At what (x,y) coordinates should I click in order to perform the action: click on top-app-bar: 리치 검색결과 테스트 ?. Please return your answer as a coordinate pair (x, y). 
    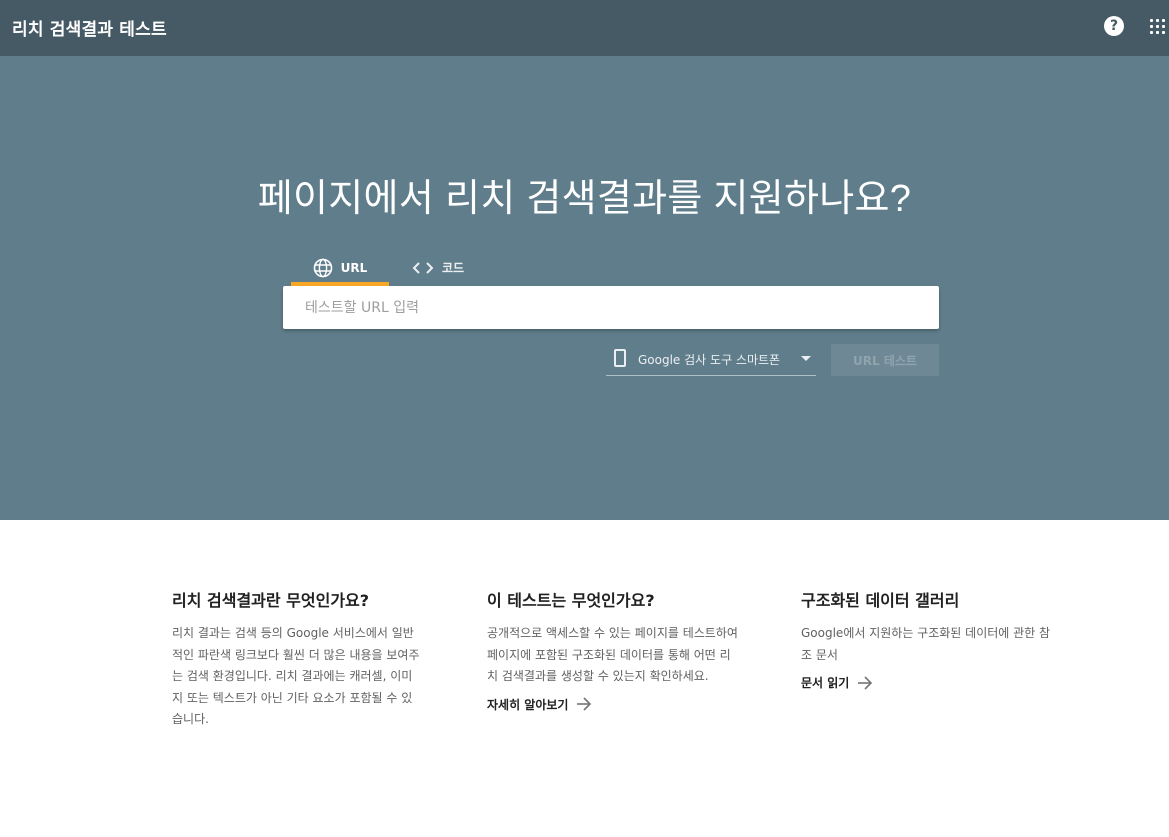
    Looking at the image, I should click on (584, 28).